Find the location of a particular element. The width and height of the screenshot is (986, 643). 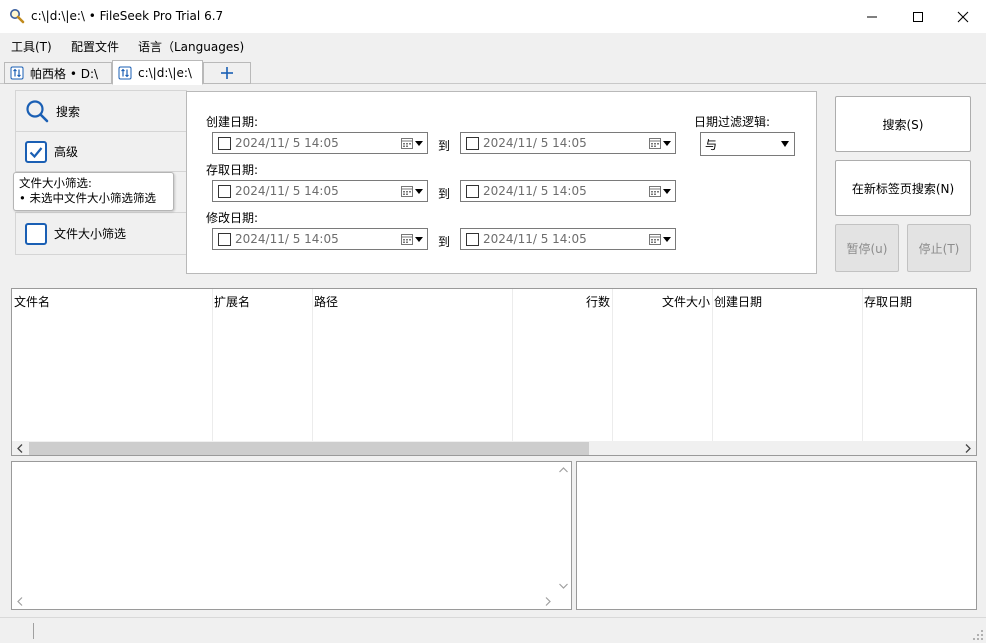

preview-vertical-scrollbar is located at coordinates (563, 528).